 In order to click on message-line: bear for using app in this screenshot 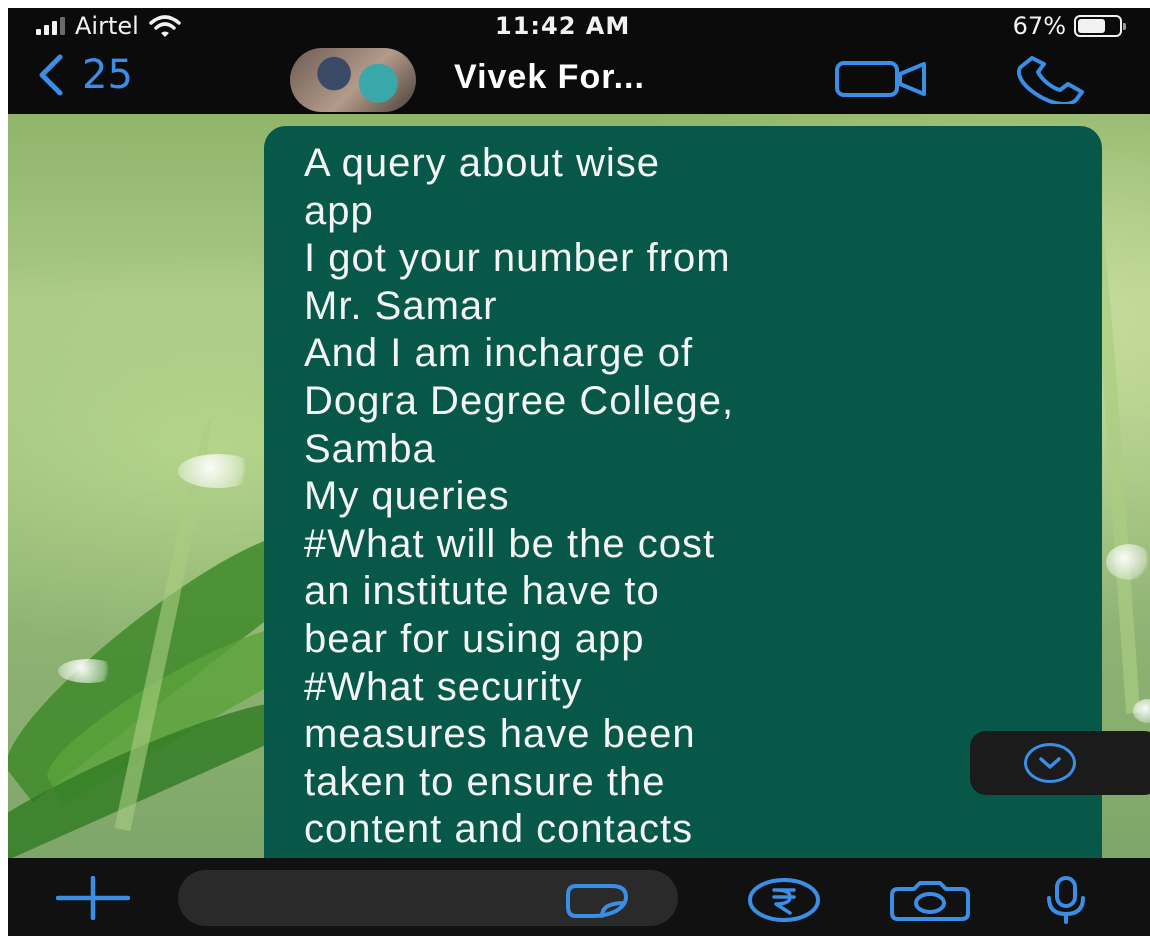, I will do `click(474, 638)`.